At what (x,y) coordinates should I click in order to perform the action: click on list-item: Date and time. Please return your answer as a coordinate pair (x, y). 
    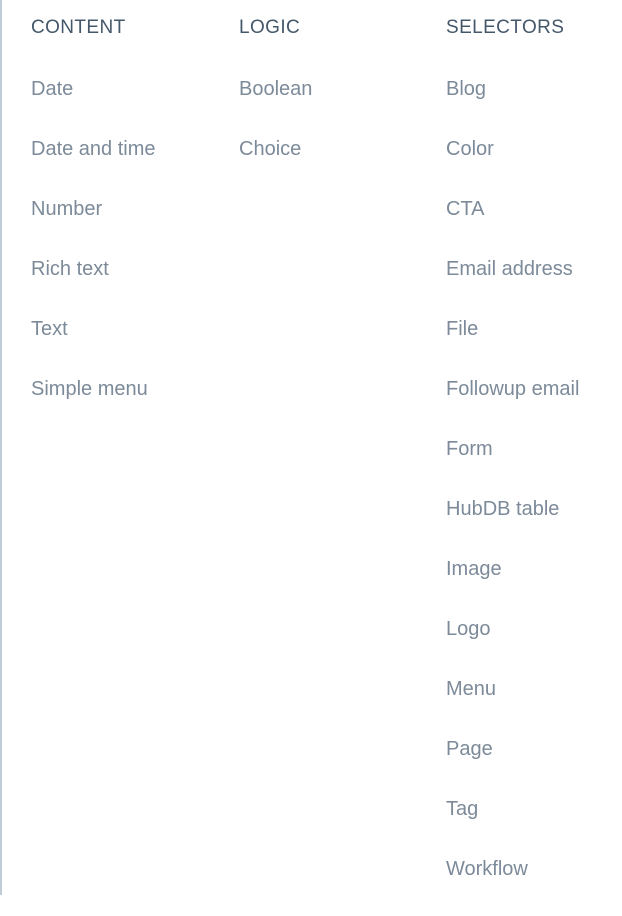
    Looking at the image, I should click on (131, 166).